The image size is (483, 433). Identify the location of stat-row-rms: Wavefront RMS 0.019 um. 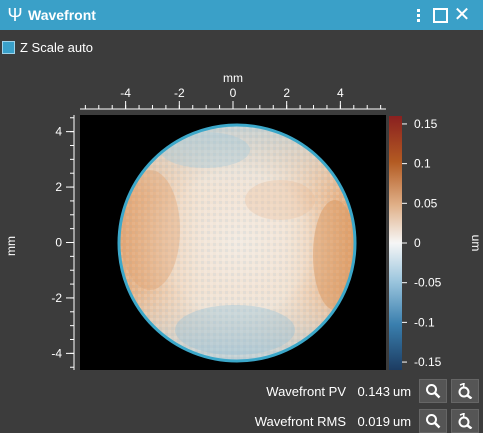
(359, 421).